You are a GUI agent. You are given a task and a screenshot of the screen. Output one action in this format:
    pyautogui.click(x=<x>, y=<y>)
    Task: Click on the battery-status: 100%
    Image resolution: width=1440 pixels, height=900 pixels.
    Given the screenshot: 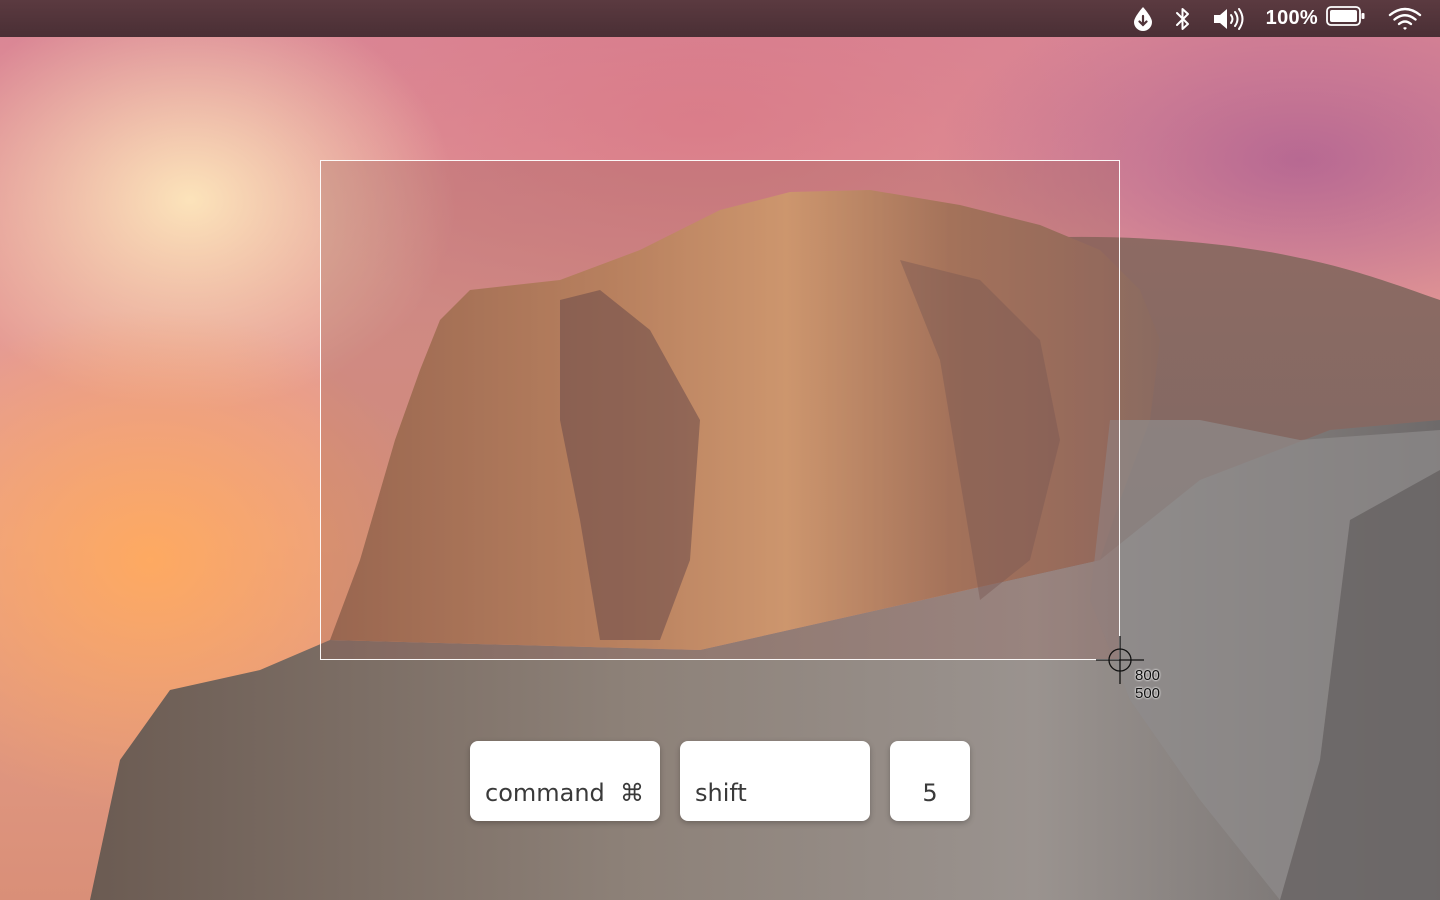 What is the action you would take?
    pyautogui.click(x=1316, y=18)
    